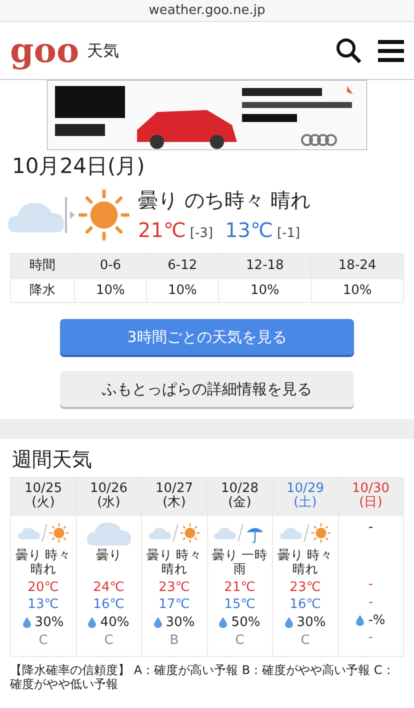 The image size is (414, 708). I want to click on temperature-difference: [-1], so click(288, 234).